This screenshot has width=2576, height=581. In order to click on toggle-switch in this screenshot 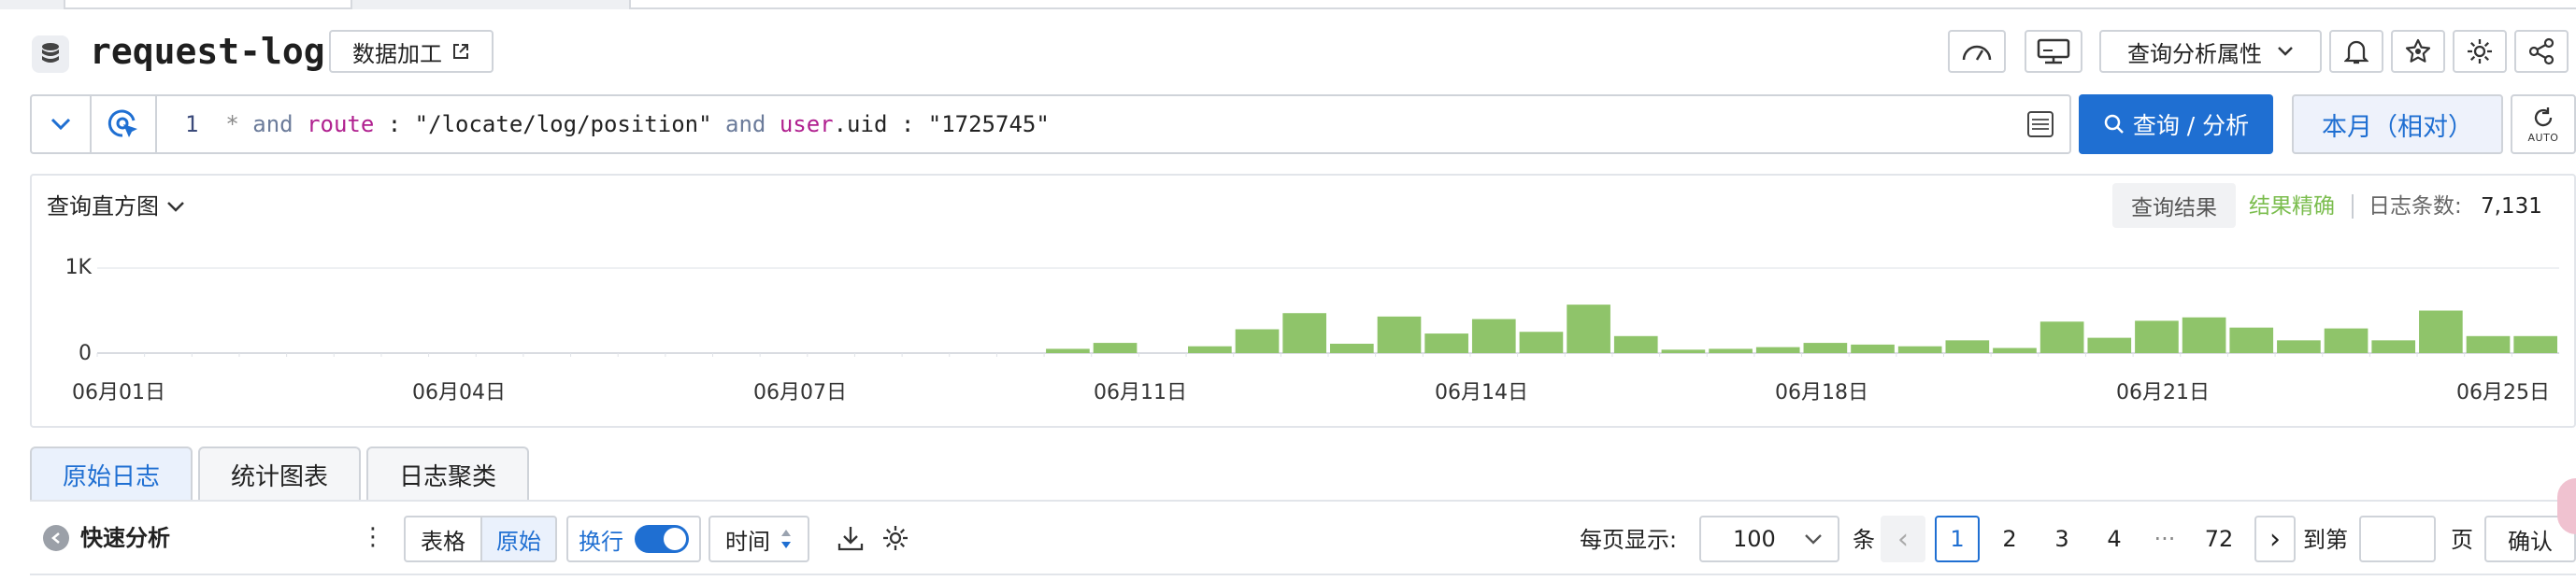, I will do `click(662, 539)`.